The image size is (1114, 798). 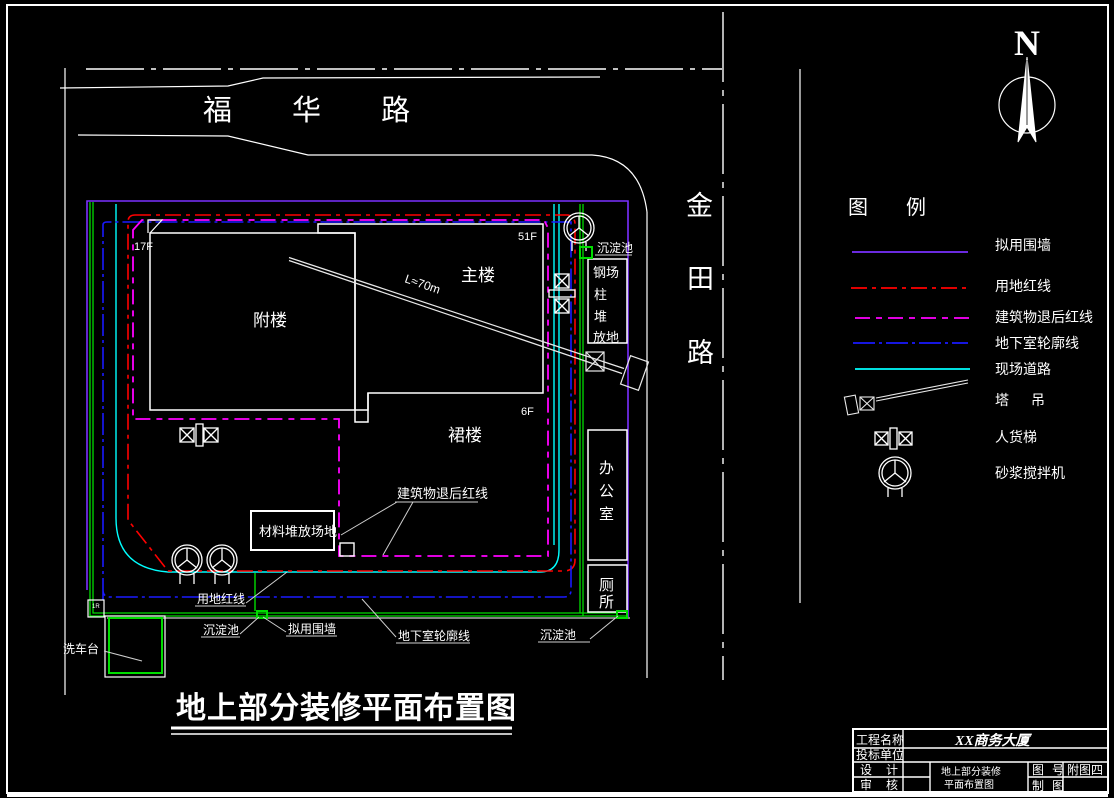 What do you see at coordinates (430, 317) in the screenshot?
I see `main-building-outline` at bounding box center [430, 317].